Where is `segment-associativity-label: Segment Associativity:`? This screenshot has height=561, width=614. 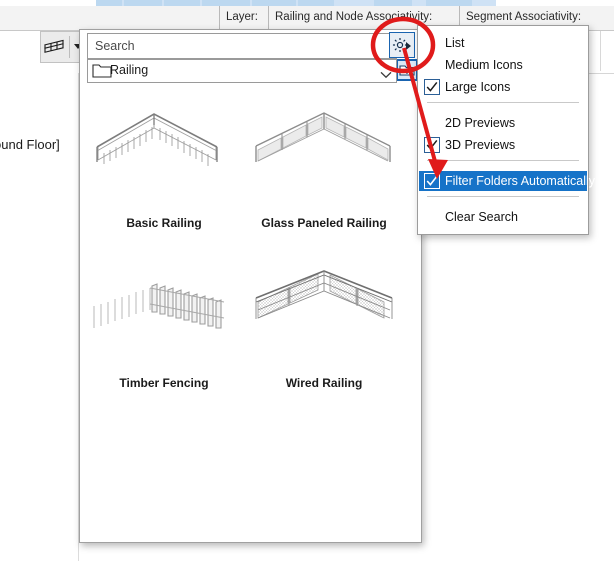 segment-associativity-label: Segment Associativity: is located at coordinates (524, 17).